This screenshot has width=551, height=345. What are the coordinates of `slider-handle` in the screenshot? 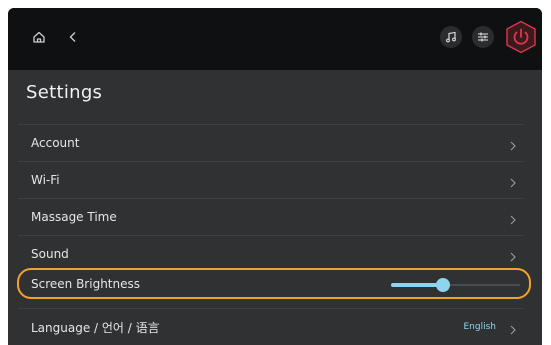 It's located at (442, 285).